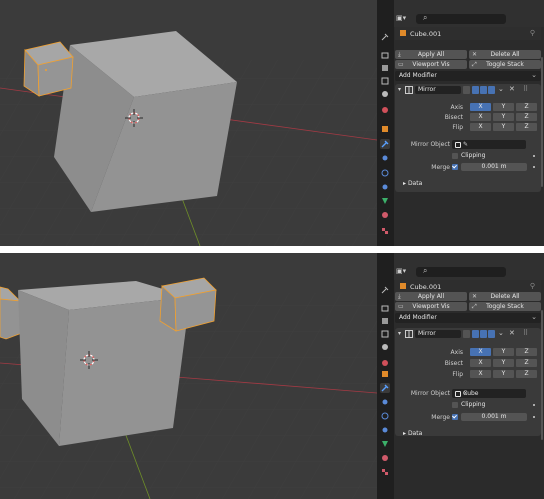  Describe the element at coordinates (493, 144) in the screenshot. I see `eyedropper-icon: ✎` at that location.